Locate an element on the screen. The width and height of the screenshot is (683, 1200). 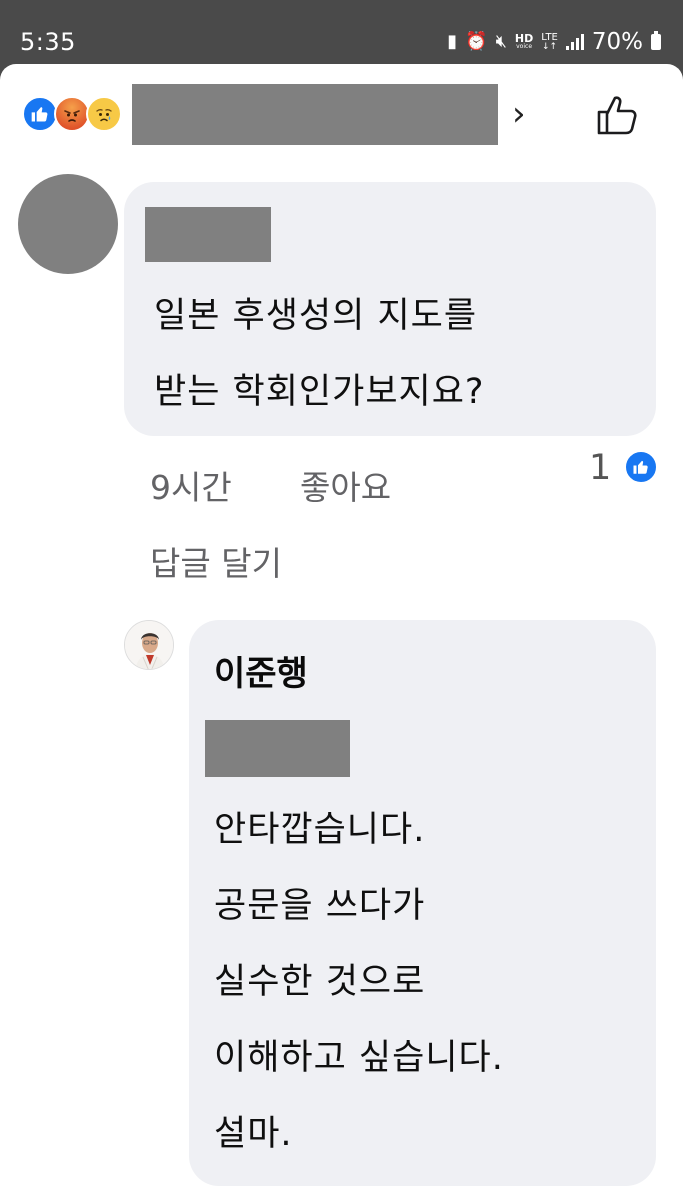
reaction-summary is located at coordinates (72, 114).